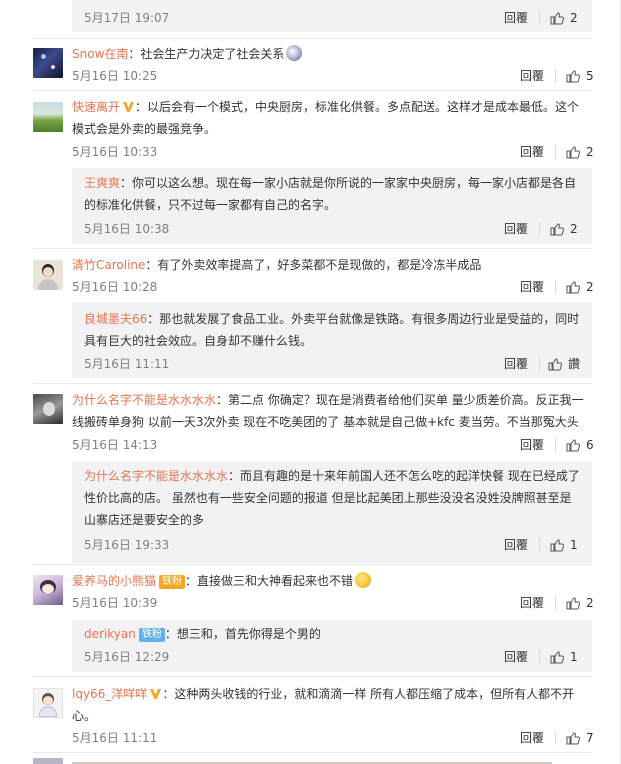 This screenshot has width=621, height=764. Describe the element at coordinates (580, 445) in the screenshot. I see `like-button: 6` at that location.